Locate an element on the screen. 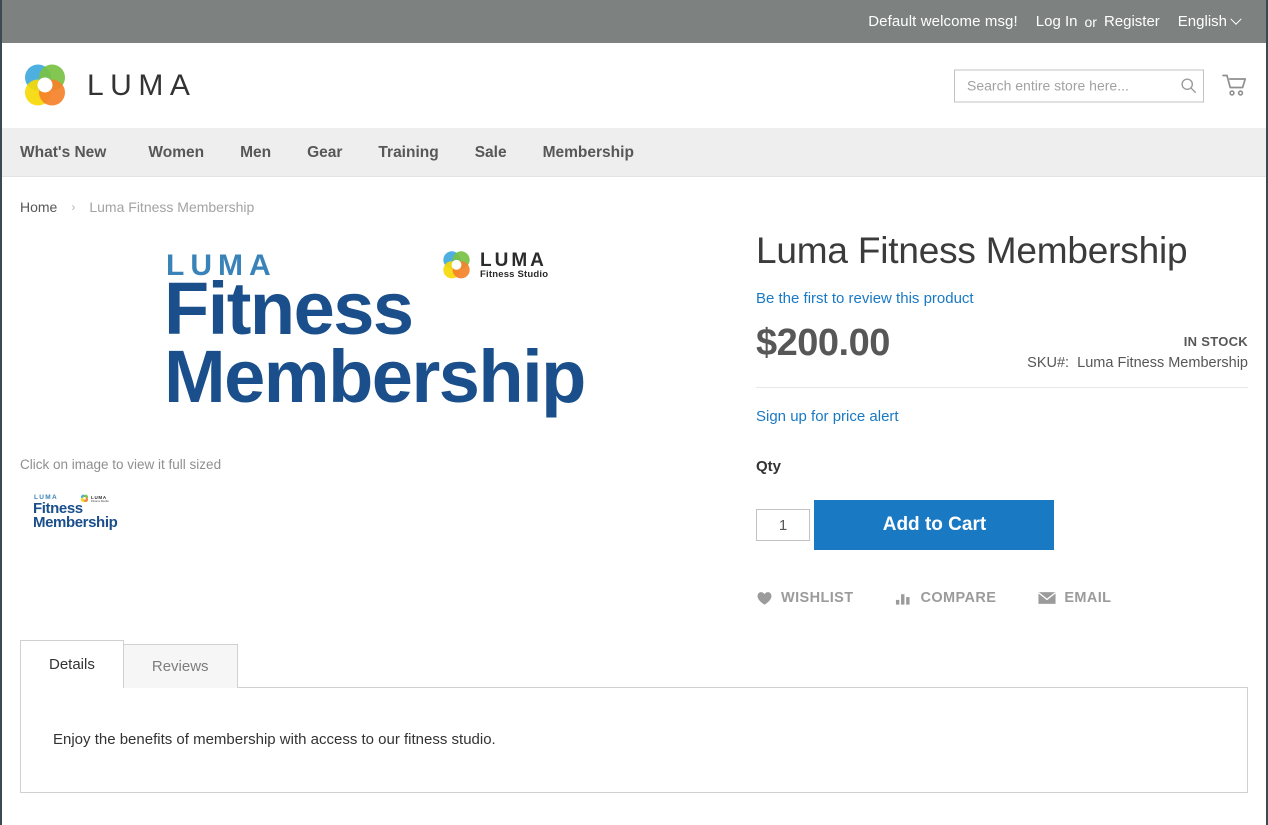  product-image-line-1: Fitness is located at coordinates (289, 308).